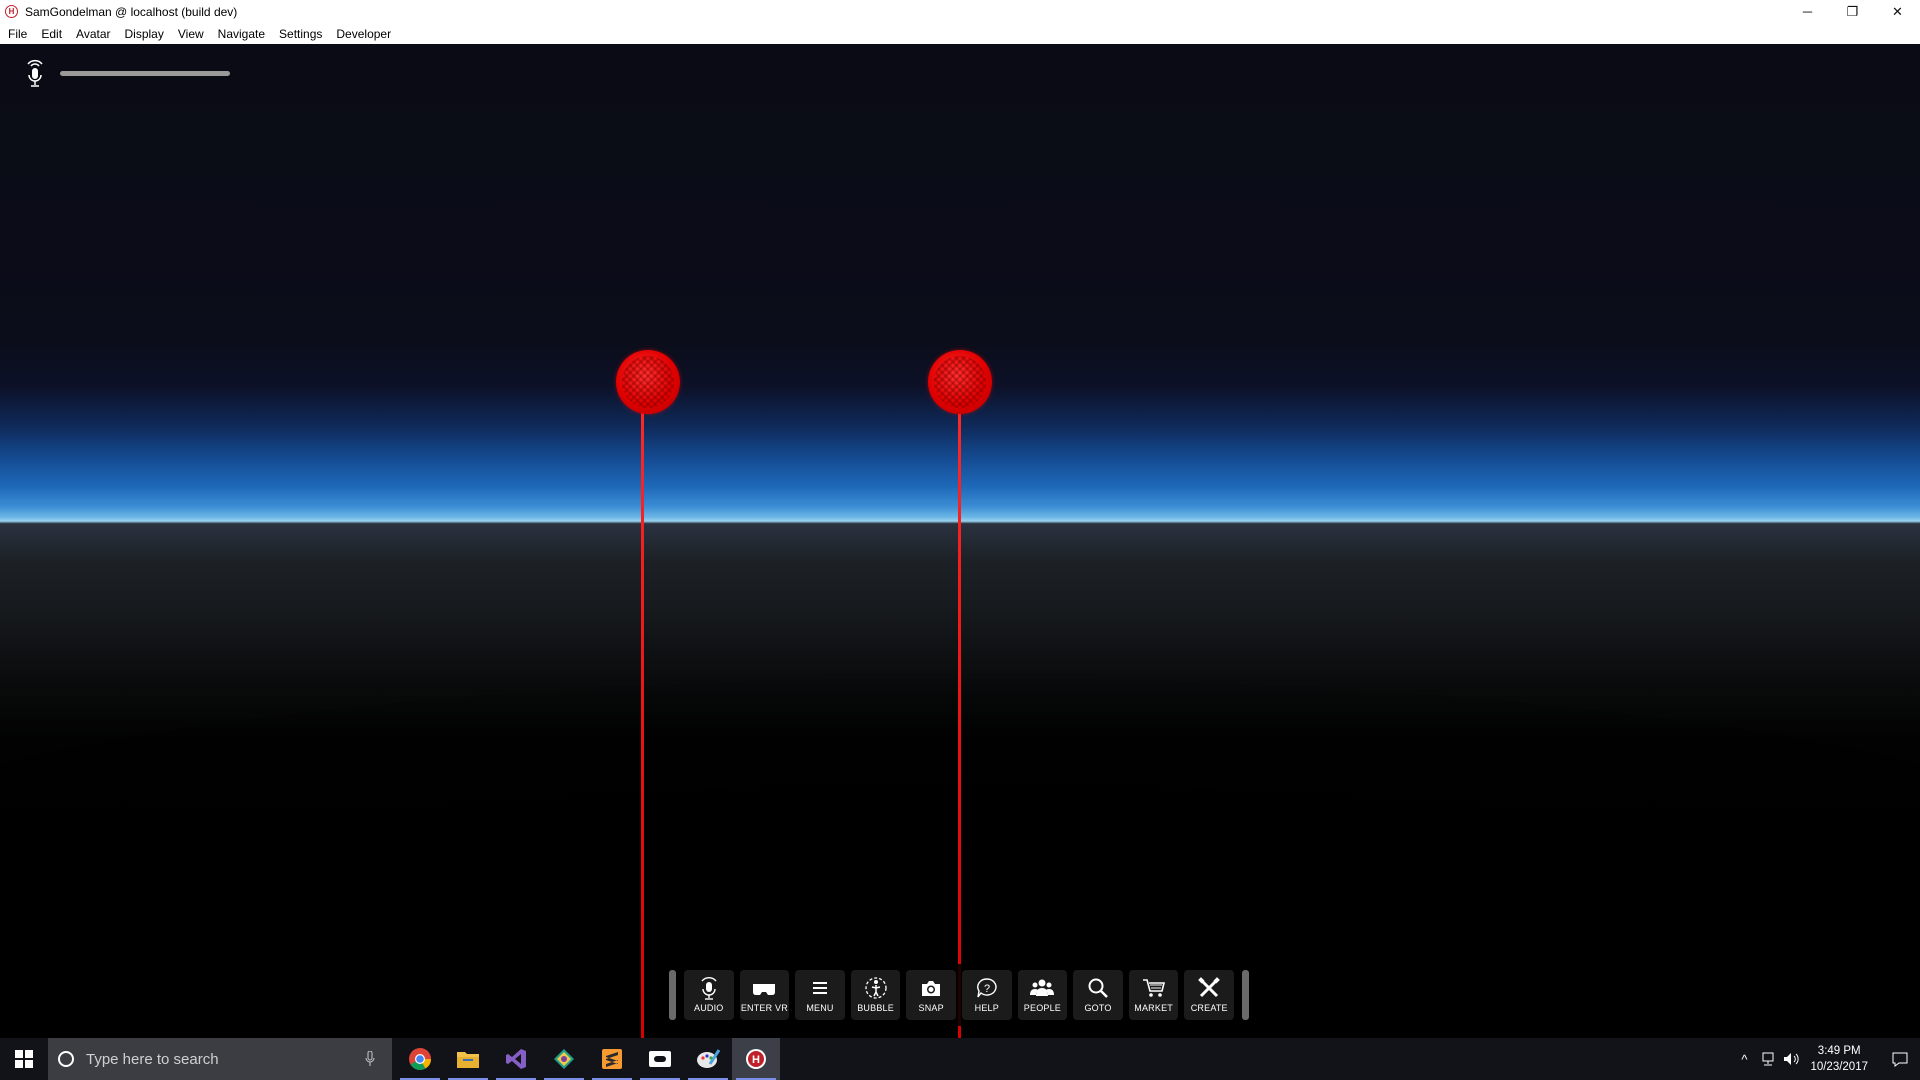  What do you see at coordinates (1768, 1059) in the screenshot?
I see `network-icon` at bounding box center [1768, 1059].